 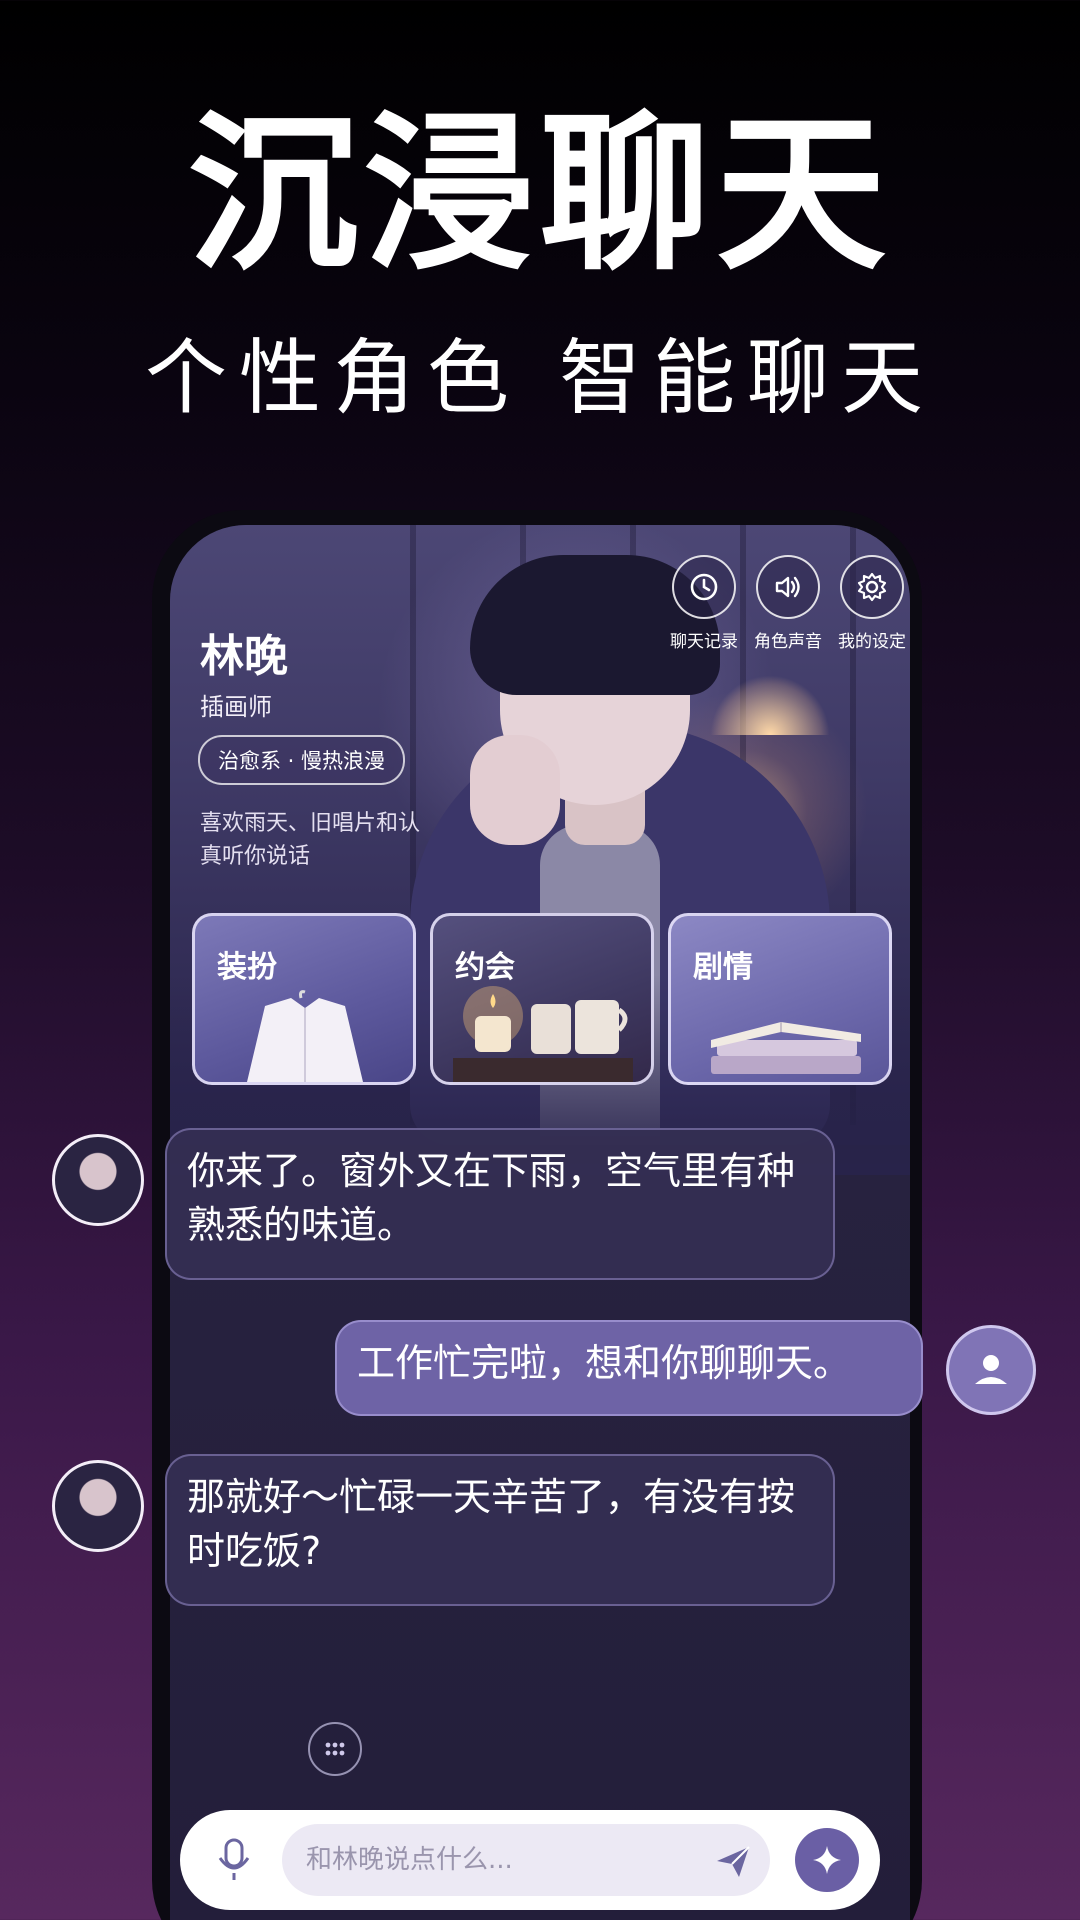 I want to click on promo-subline: 个性角色 智能聊天, so click(x=540, y=378).